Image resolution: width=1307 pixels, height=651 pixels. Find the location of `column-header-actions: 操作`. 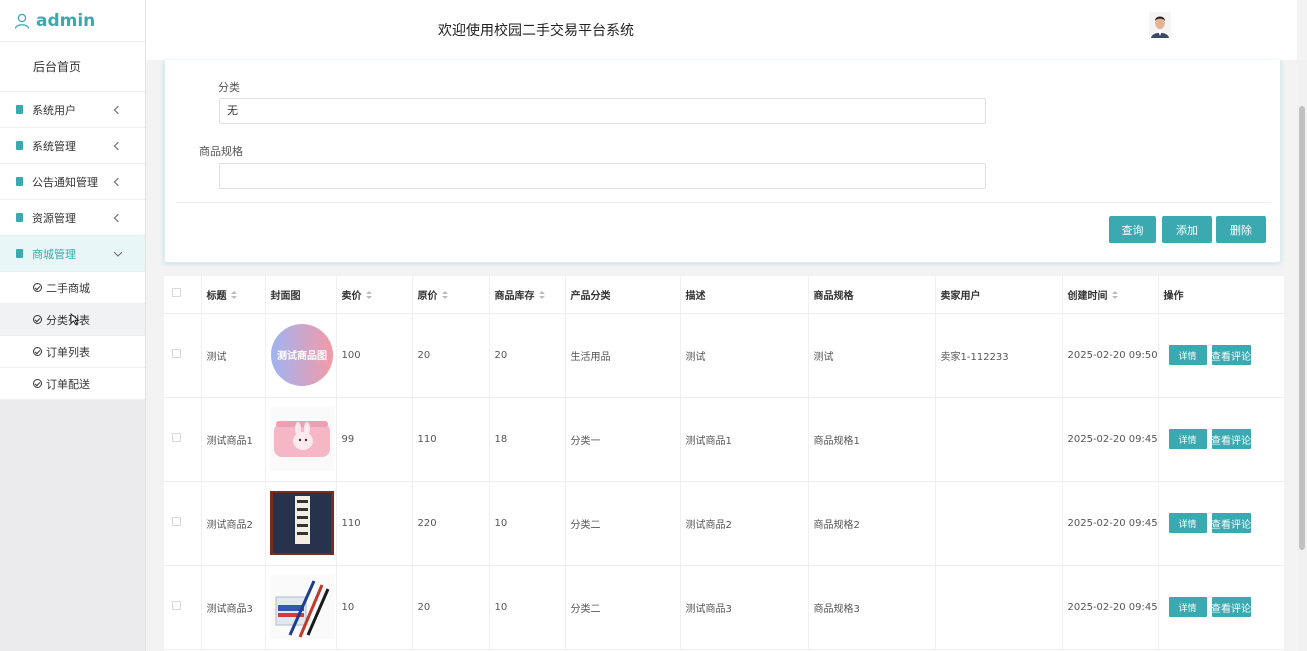

column-header-actions: 操作 is located at coordinates (1221, 295).